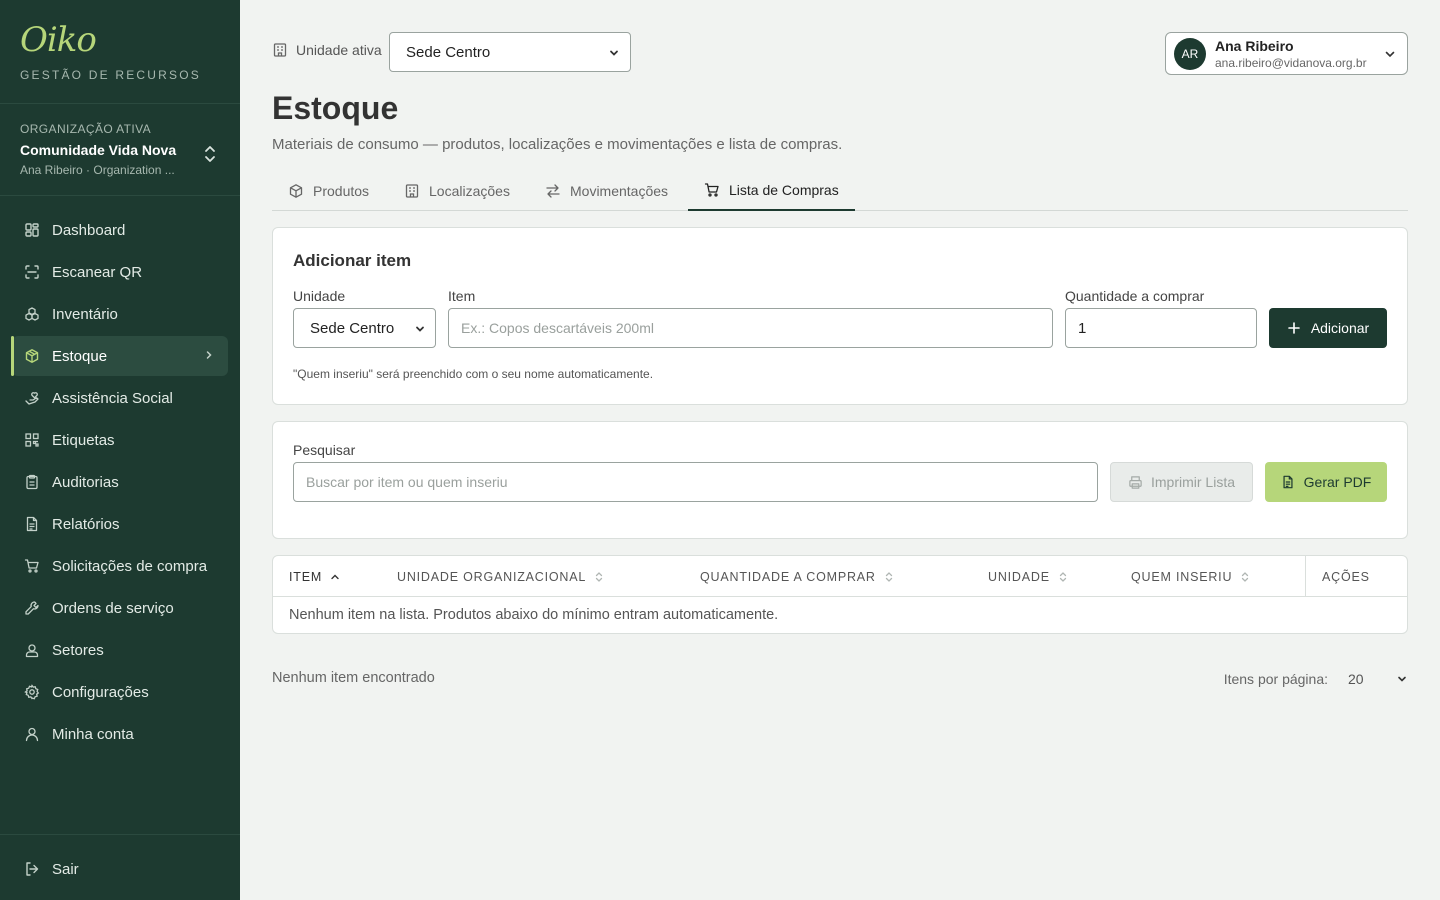 This screenshot has width=1440, height=900. What do you see at coordinates (462, 296) in the screenshot?
I see `item-label: Item` at bounding box center [462, 296].